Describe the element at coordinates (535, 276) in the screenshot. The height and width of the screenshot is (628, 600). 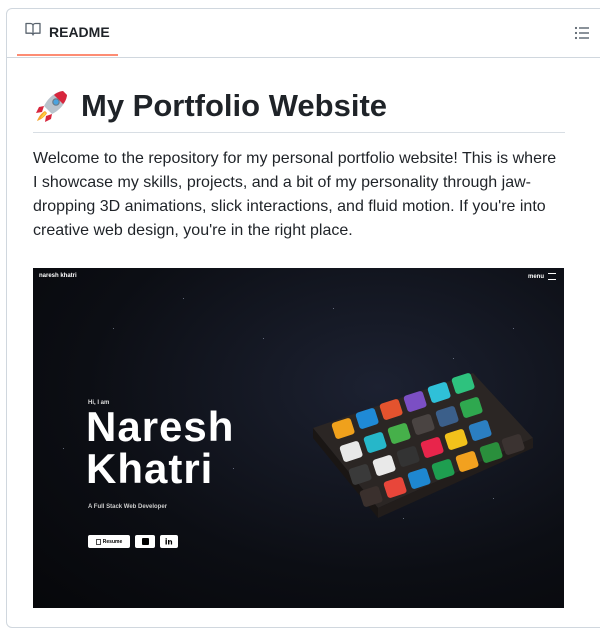
I see `hero-menu-label: menu` at that location.